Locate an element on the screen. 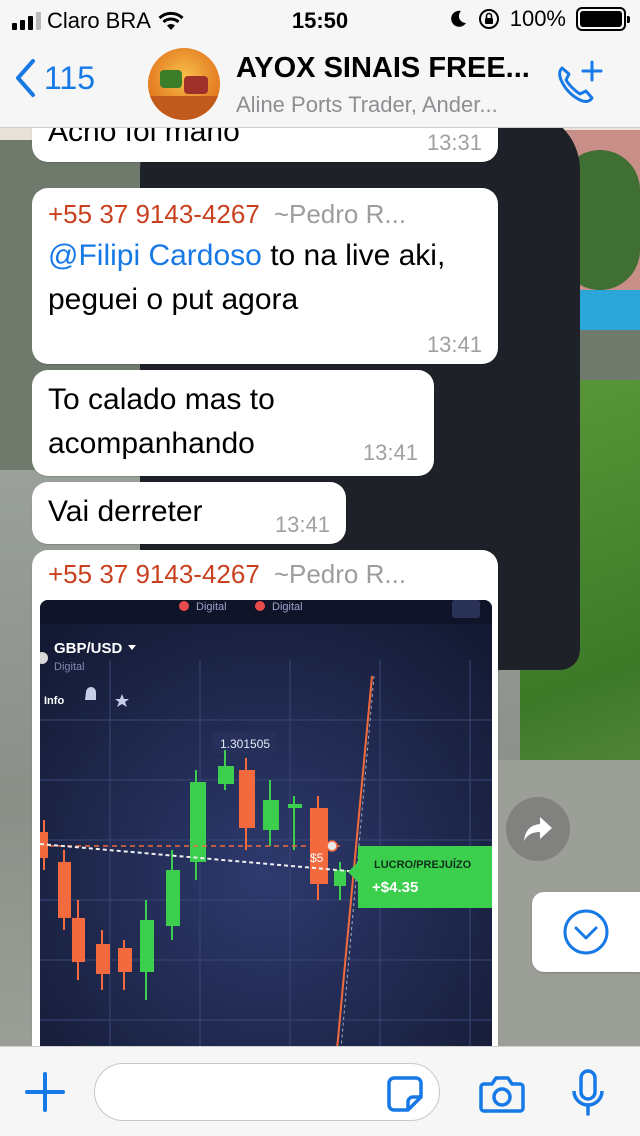  back-button-overlay: 115 is located at coordinates (54, 78).